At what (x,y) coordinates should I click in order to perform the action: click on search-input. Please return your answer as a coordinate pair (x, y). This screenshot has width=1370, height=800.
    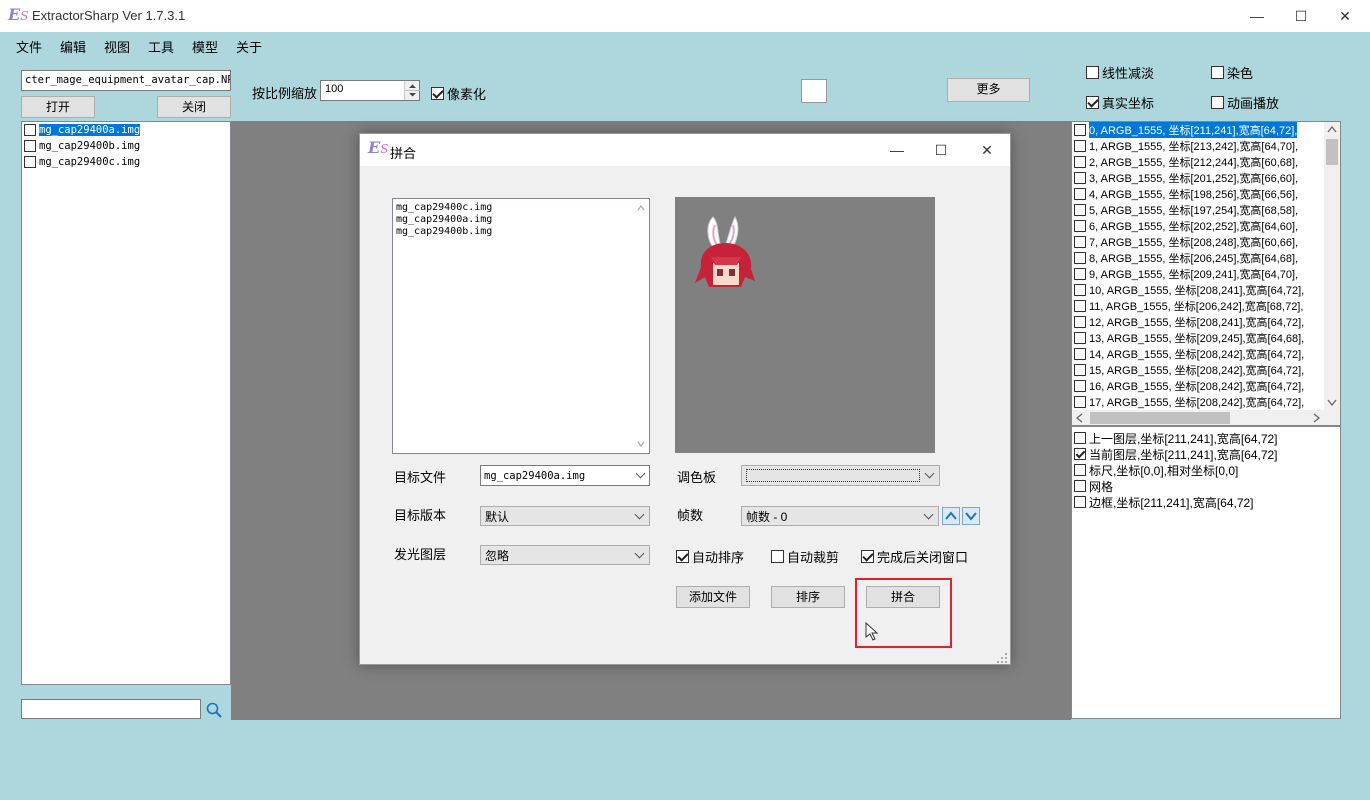
    Looking at the image, I should click on (111, 709).